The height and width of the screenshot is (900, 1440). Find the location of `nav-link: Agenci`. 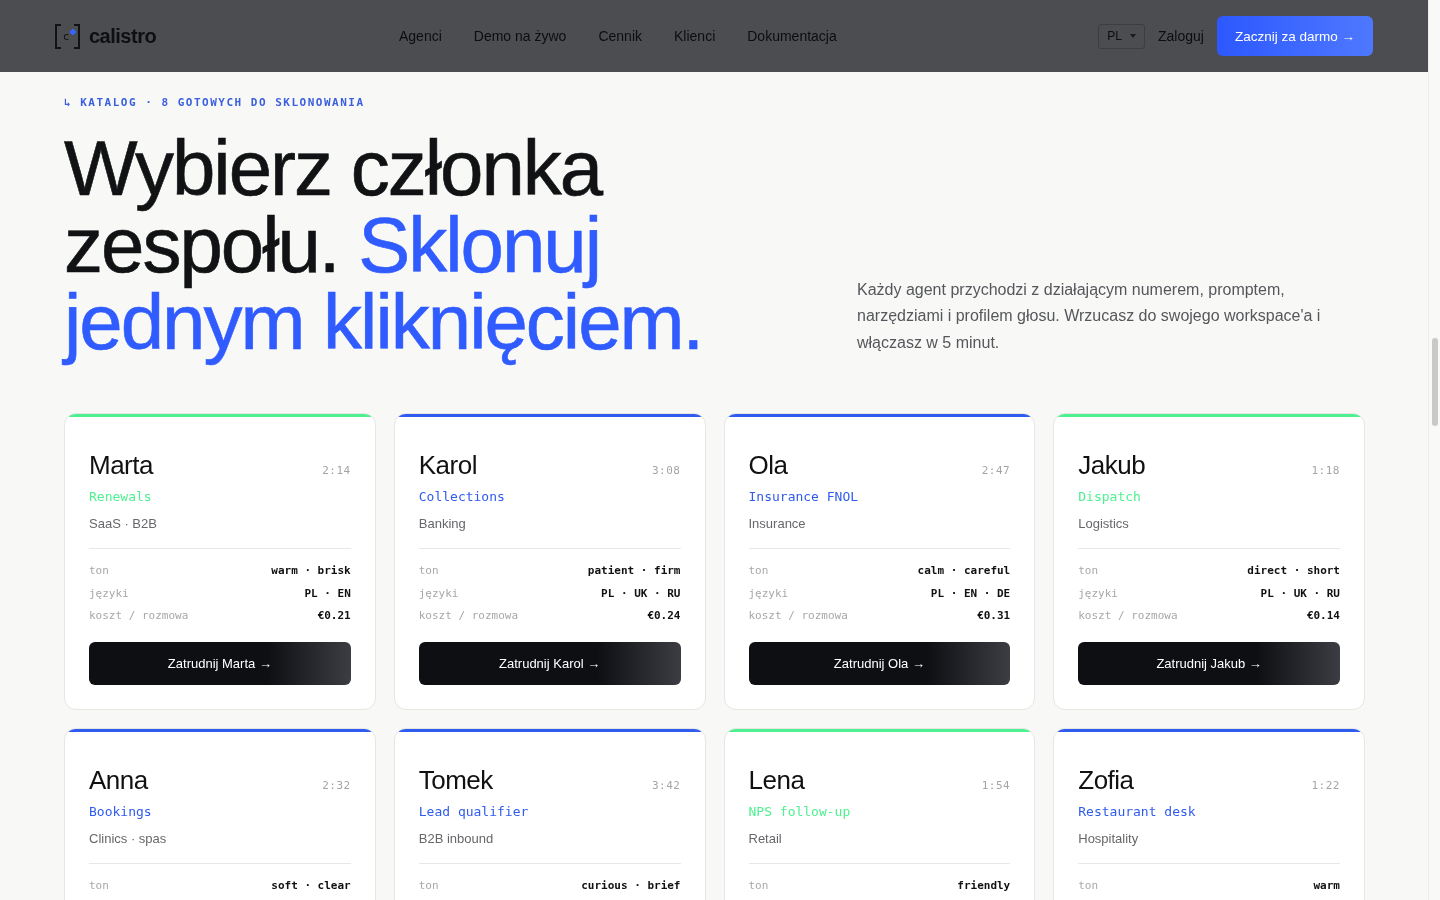

nav-link: Agenci is located at coordinates (420, 36).